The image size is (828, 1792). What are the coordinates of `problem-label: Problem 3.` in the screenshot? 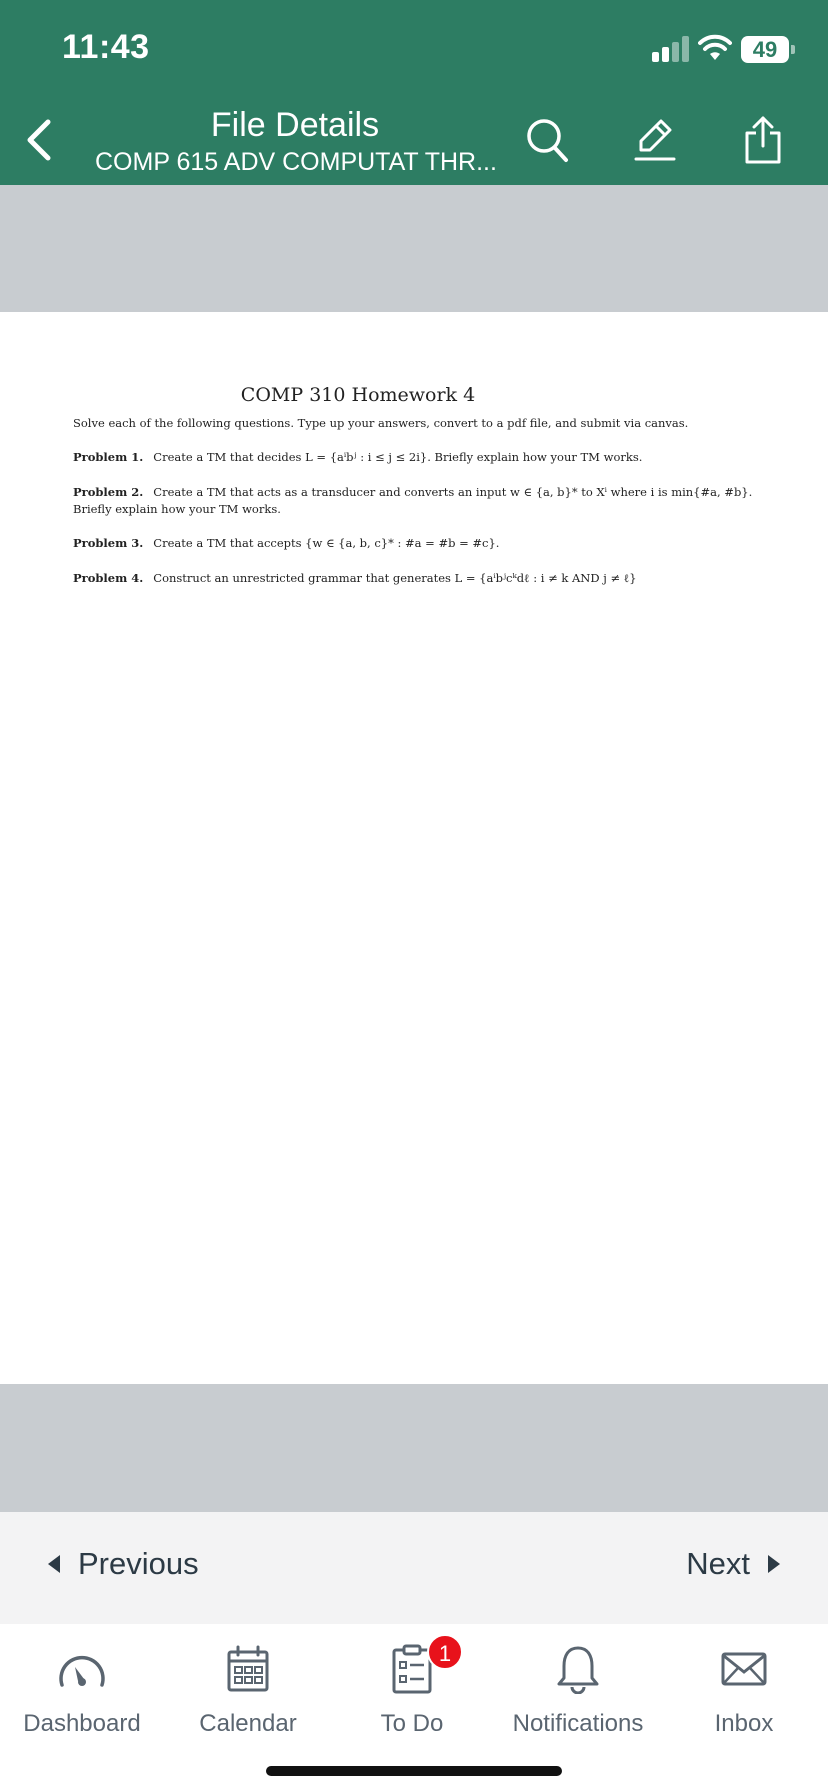 It's located at (108, 543).